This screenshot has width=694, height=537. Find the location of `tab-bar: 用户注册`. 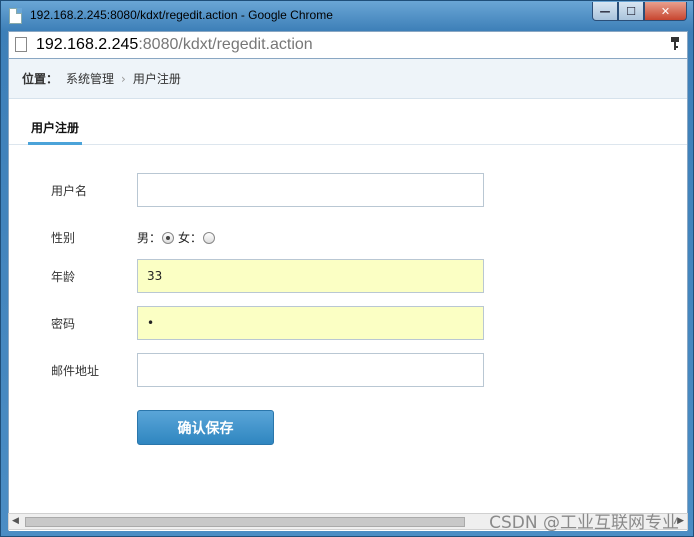

tab-bar: 用户注册 is located at coordinates (348, 130).